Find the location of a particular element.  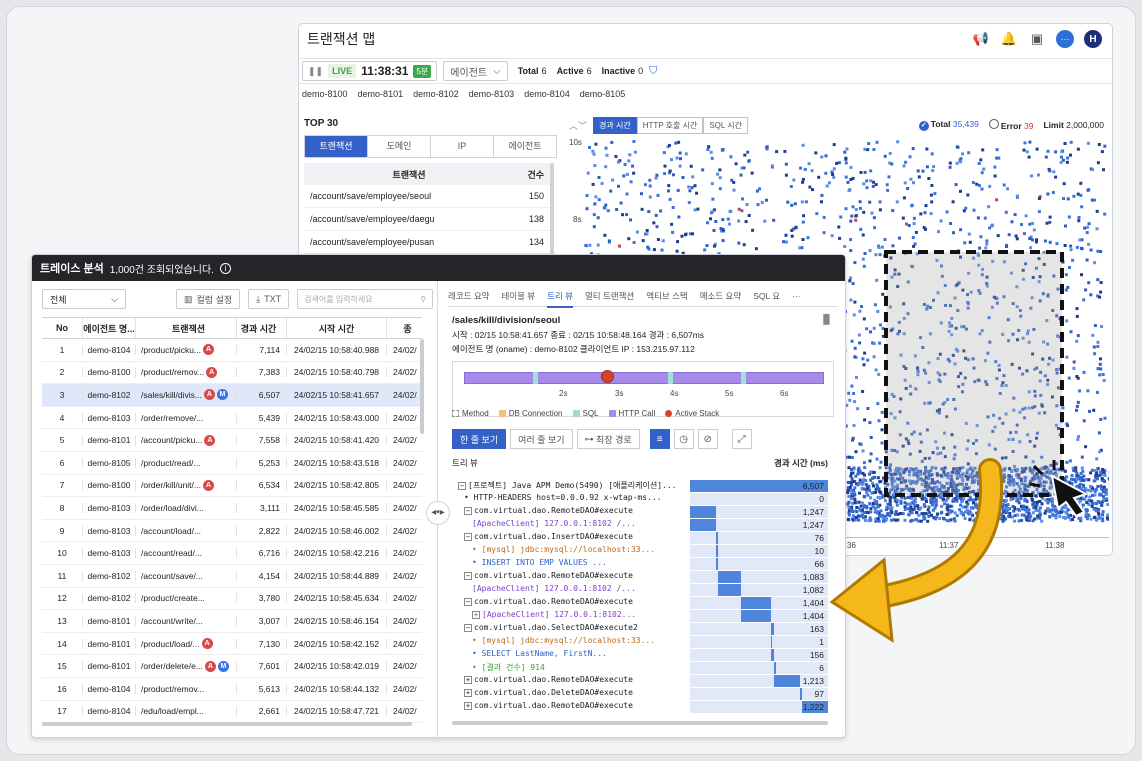

column-header: 트랜잭션 is located at coordinates (185, 328).